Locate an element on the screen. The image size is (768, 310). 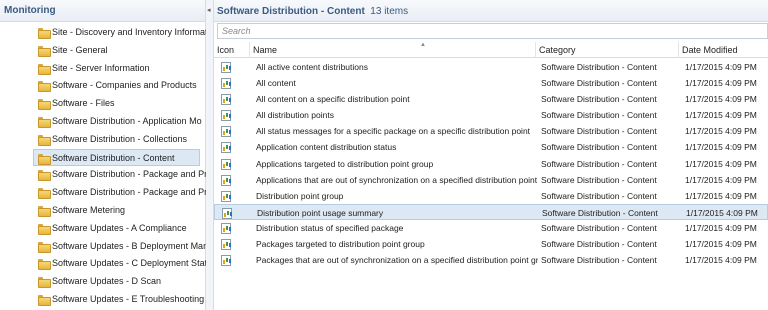
row-name: Distribution point usage summary is located at coordinates (320, 212).